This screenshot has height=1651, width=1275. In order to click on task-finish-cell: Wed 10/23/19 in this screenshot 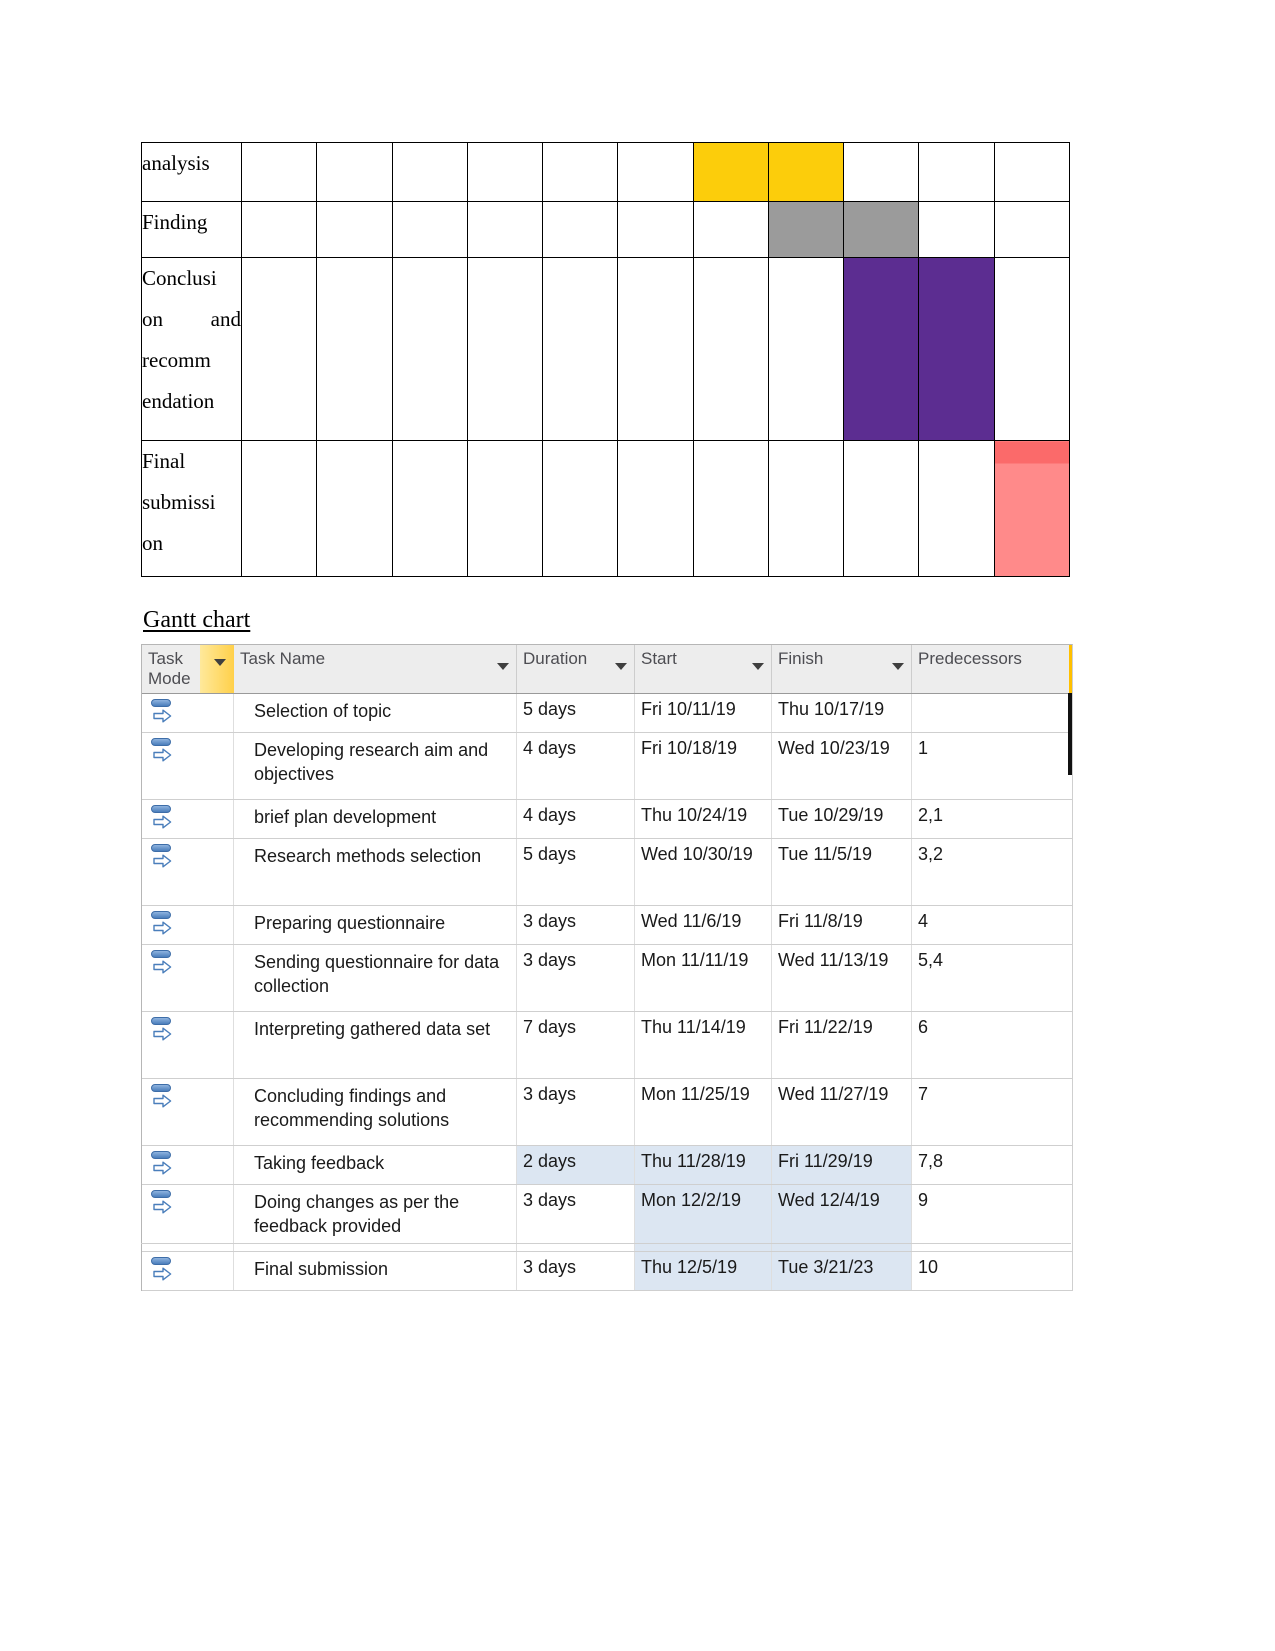, I will do `click(842, 766)`.